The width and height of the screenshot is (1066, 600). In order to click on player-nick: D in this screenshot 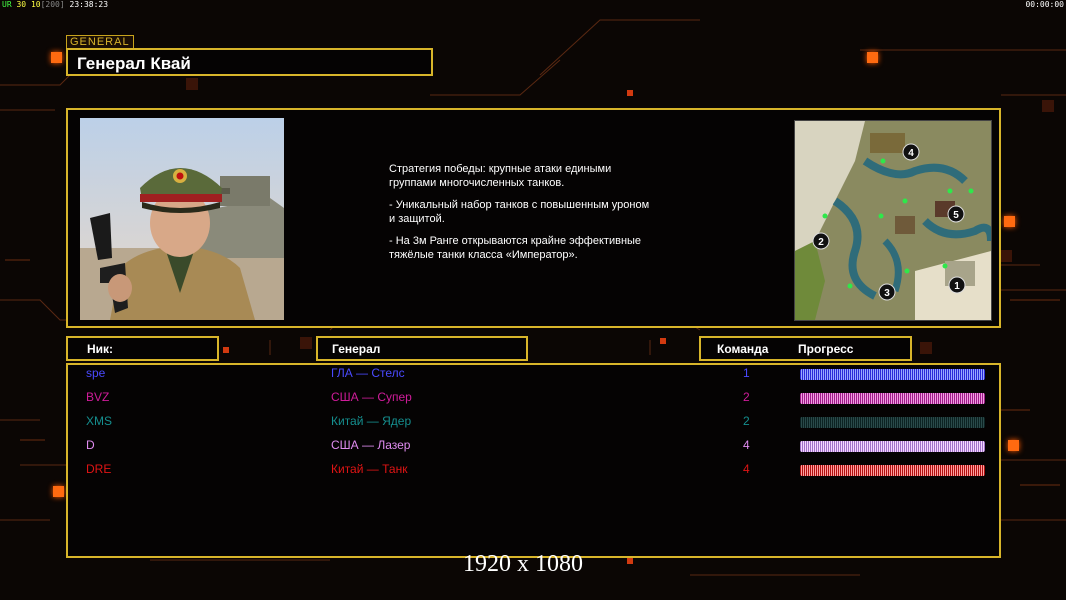, I will do `click(90, 445)`.